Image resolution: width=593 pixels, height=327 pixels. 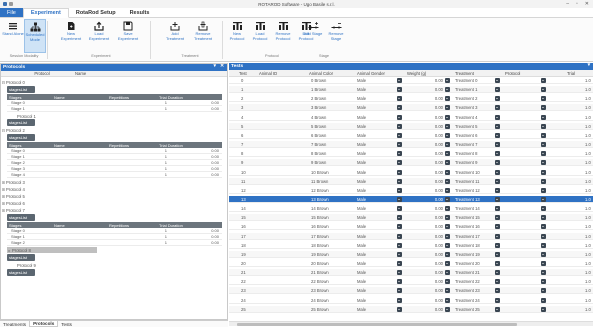 What do you see at coordinates (411, 154) in the screenshot?
I see `test-row: 8 8 Brown Male 0.00 Treatment 8 1.0` at bounding box center [411, 154].